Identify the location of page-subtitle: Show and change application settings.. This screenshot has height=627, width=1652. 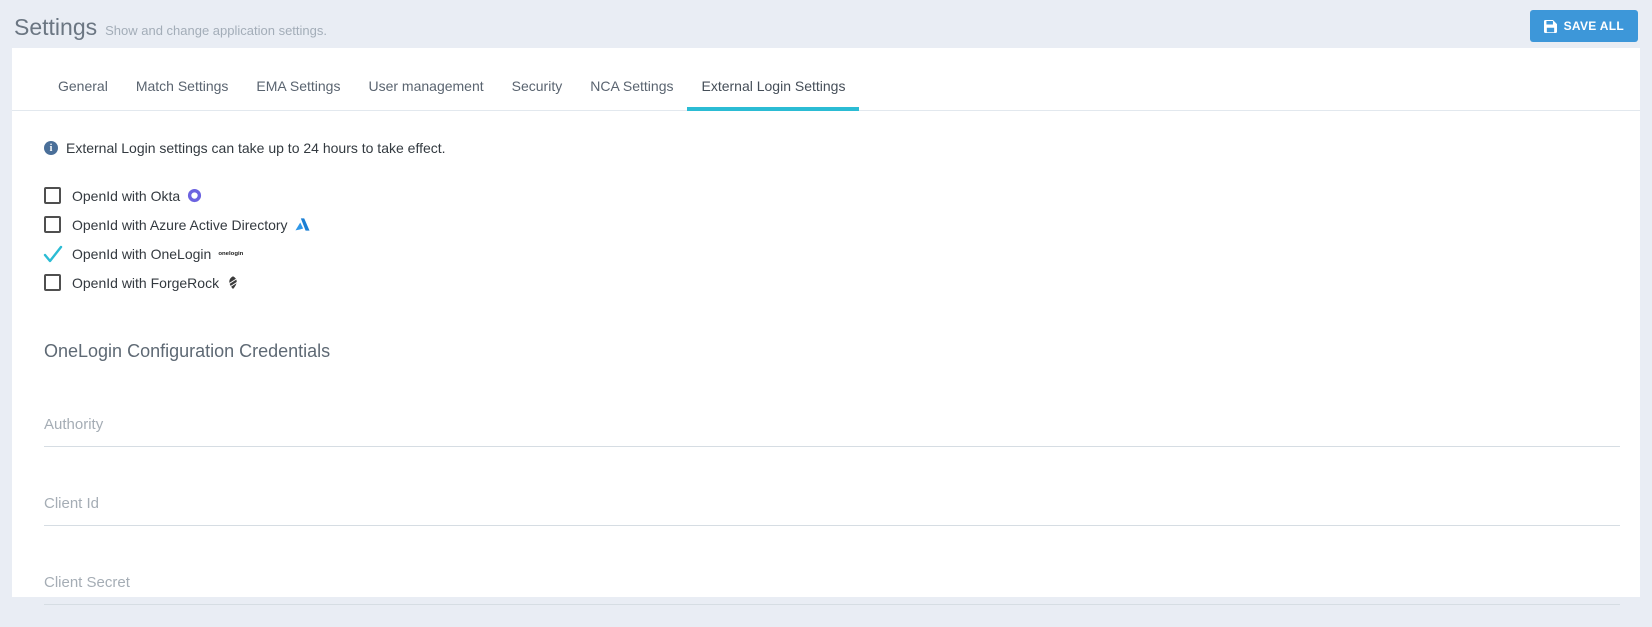
(216, 30).